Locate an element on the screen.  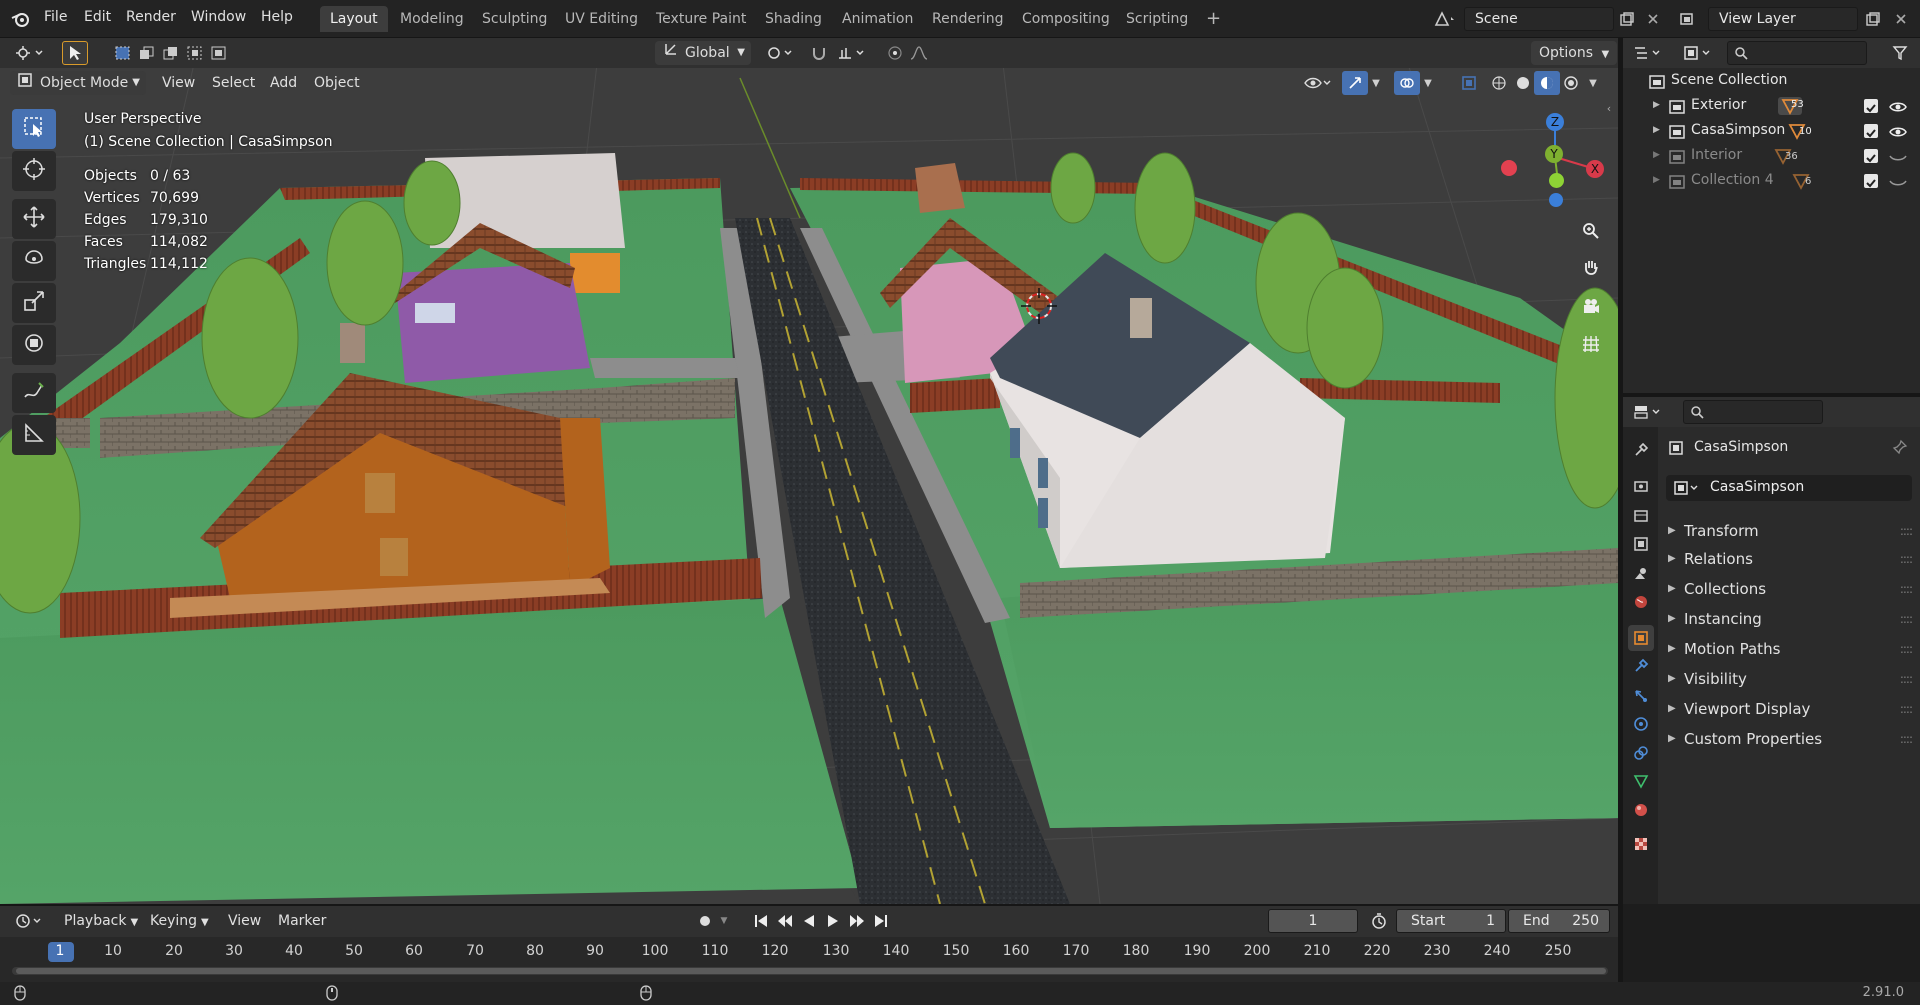
start-frame-field: Start 1 is located at coordinates (1451, 921).